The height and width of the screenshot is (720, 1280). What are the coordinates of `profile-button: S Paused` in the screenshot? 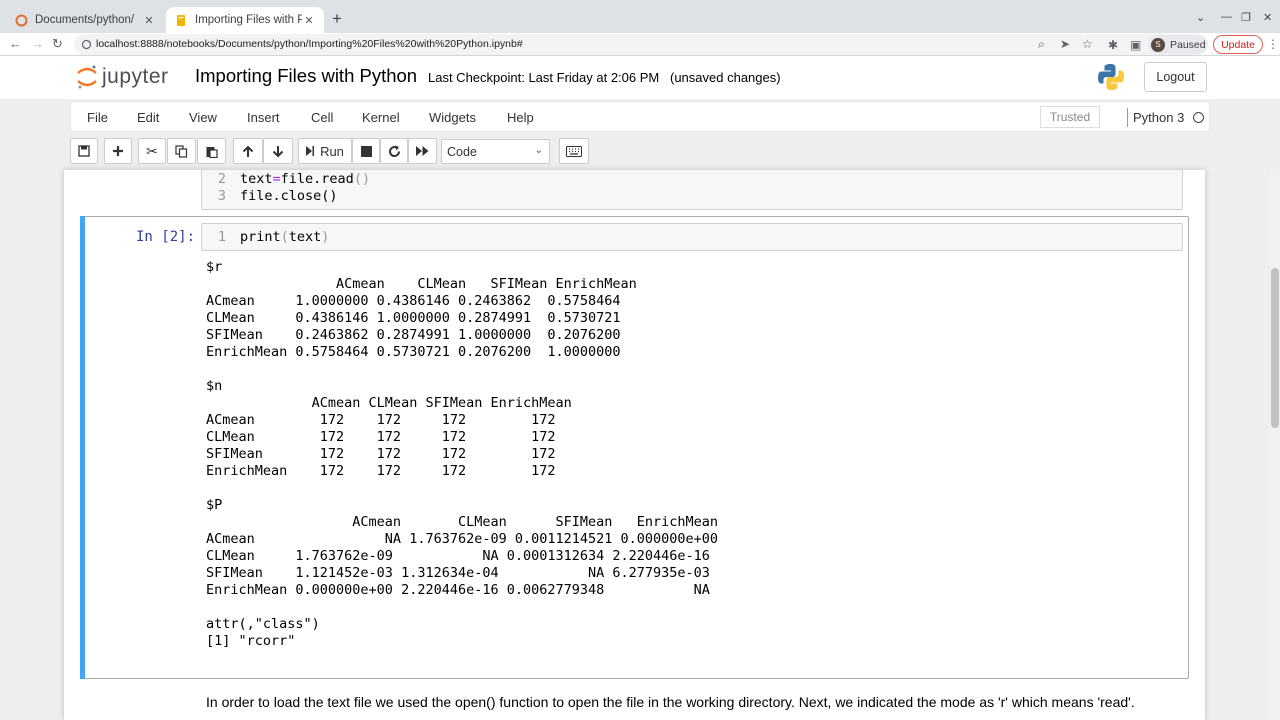 It's located at (1178, 44).